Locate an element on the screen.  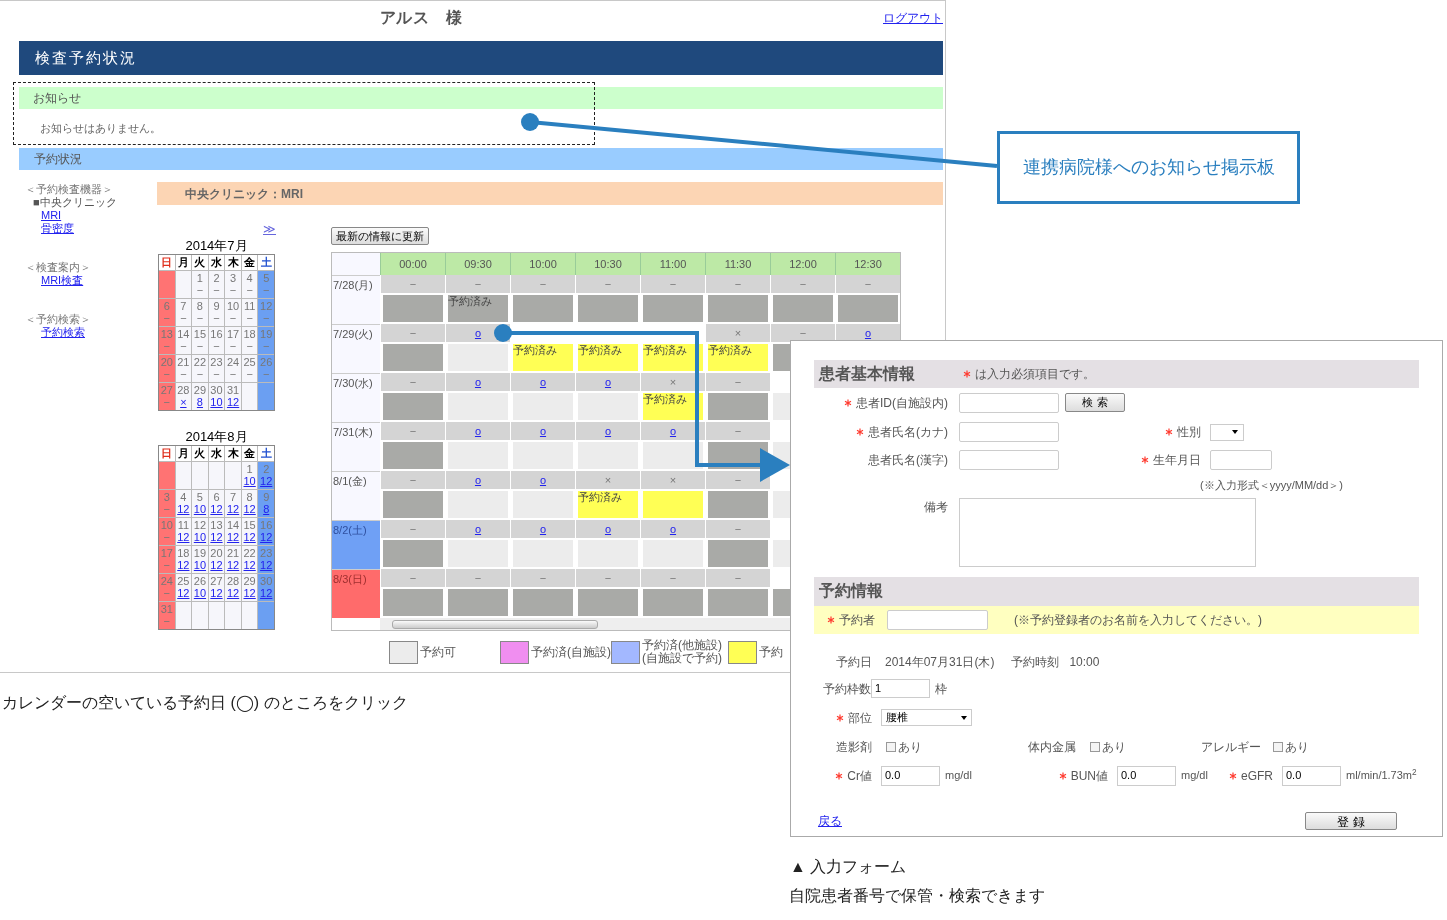
day-number: 8 is located at coordinates (249, 497).